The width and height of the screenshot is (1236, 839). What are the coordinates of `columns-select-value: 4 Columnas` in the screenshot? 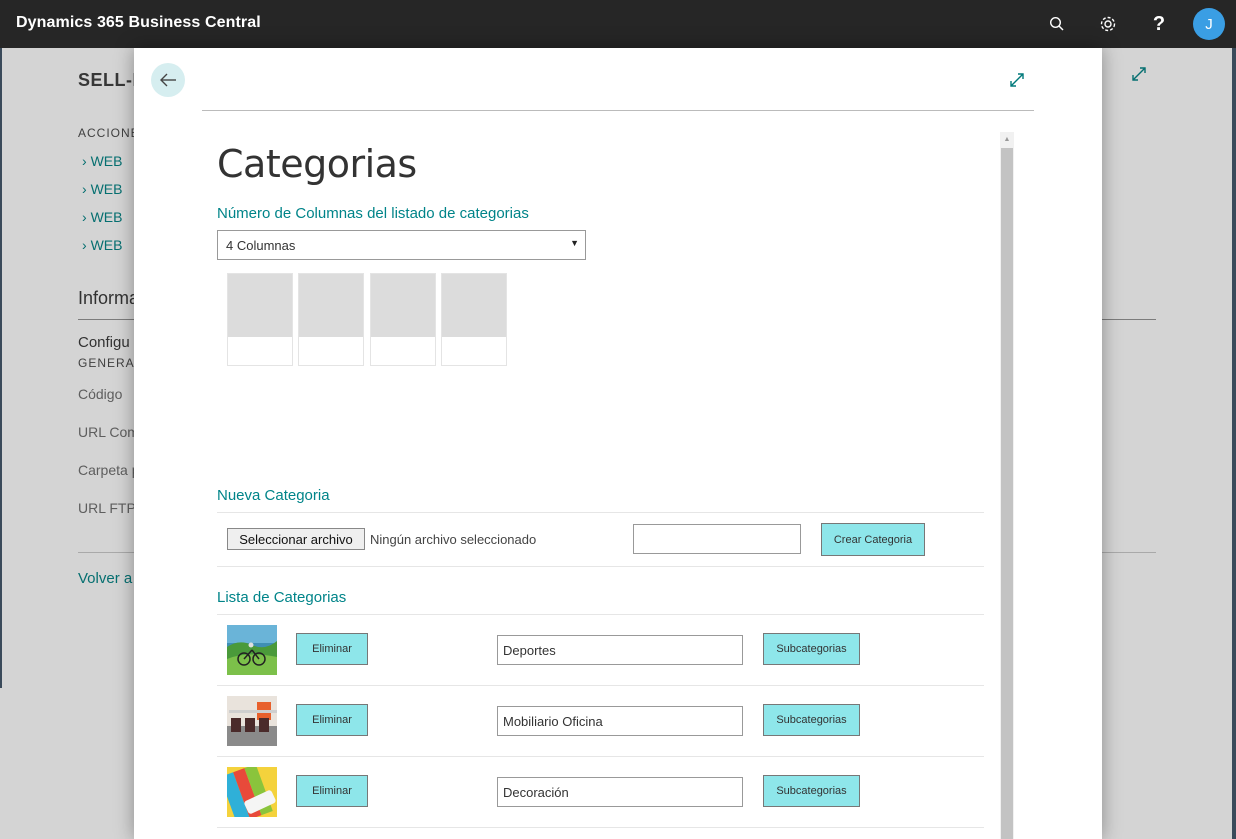 It's located at (261, 245).